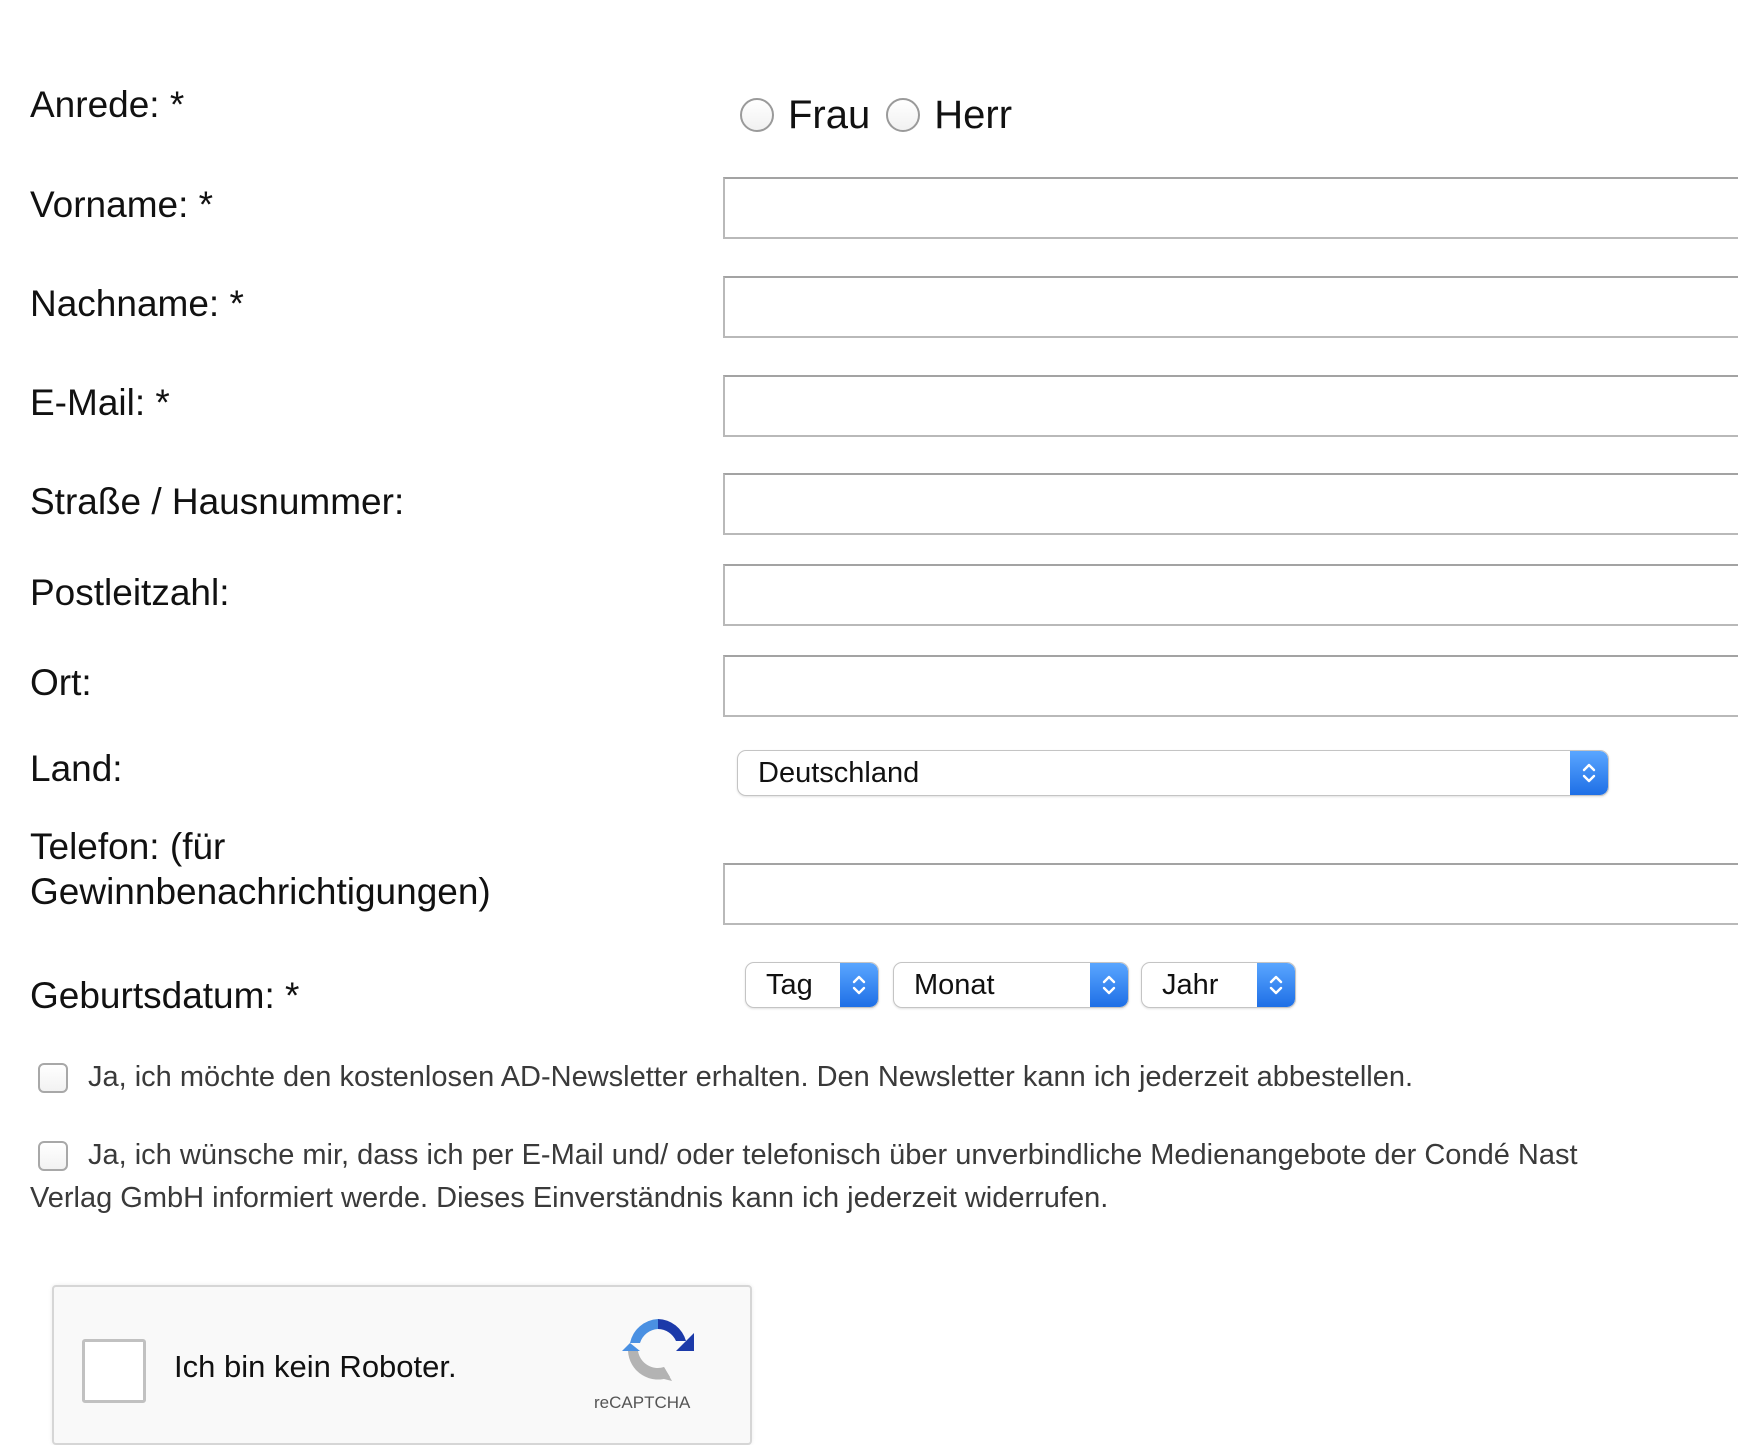  Describe the element at coordinates (1011, 985) in the screenshot. I see `birth-month-select: Monat` at that location.